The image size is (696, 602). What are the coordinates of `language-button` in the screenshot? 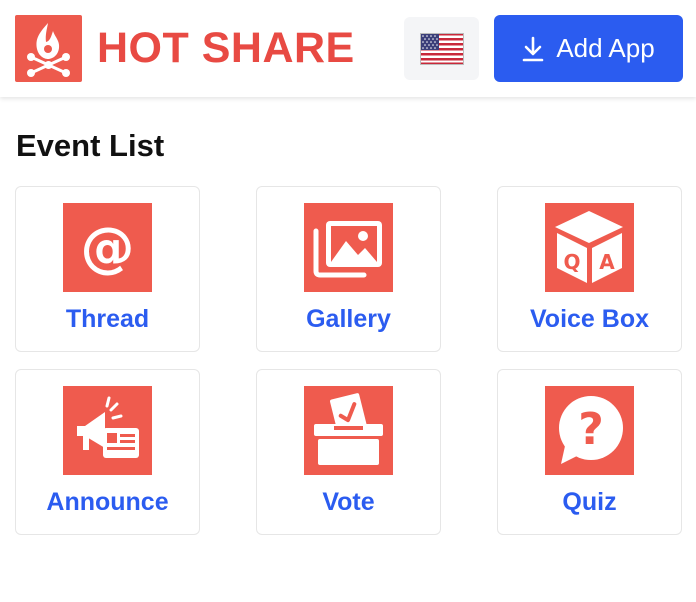 It's located at (441, 48).